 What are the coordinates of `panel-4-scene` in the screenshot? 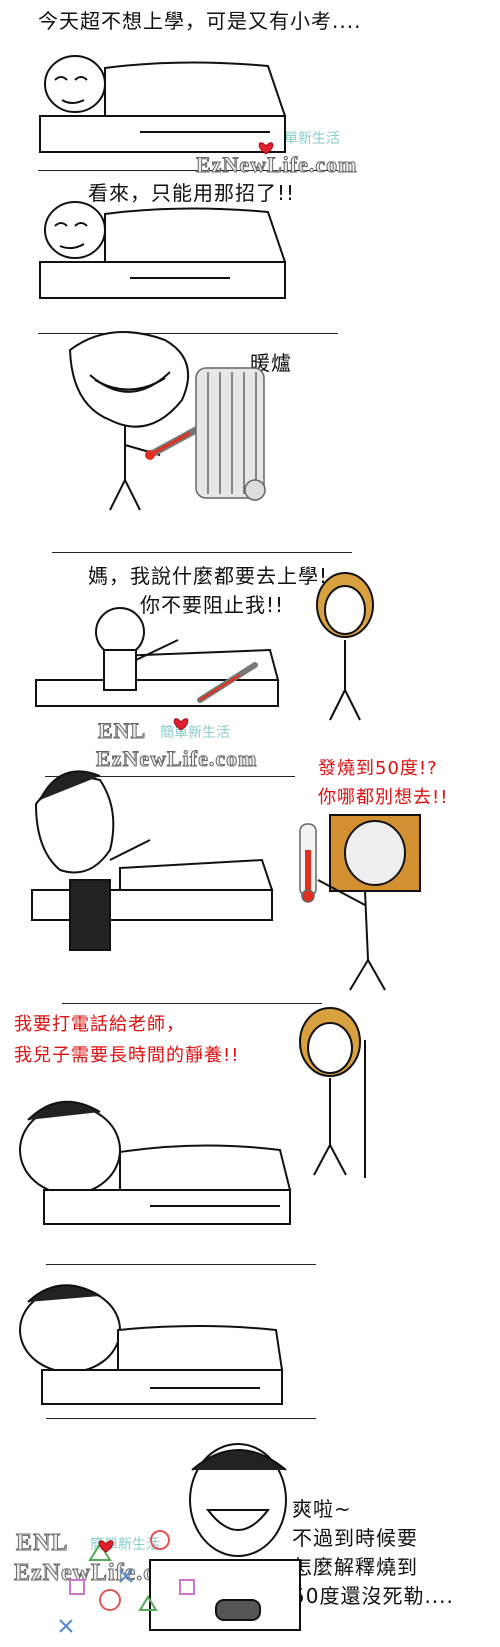 It's located at (157, 657).